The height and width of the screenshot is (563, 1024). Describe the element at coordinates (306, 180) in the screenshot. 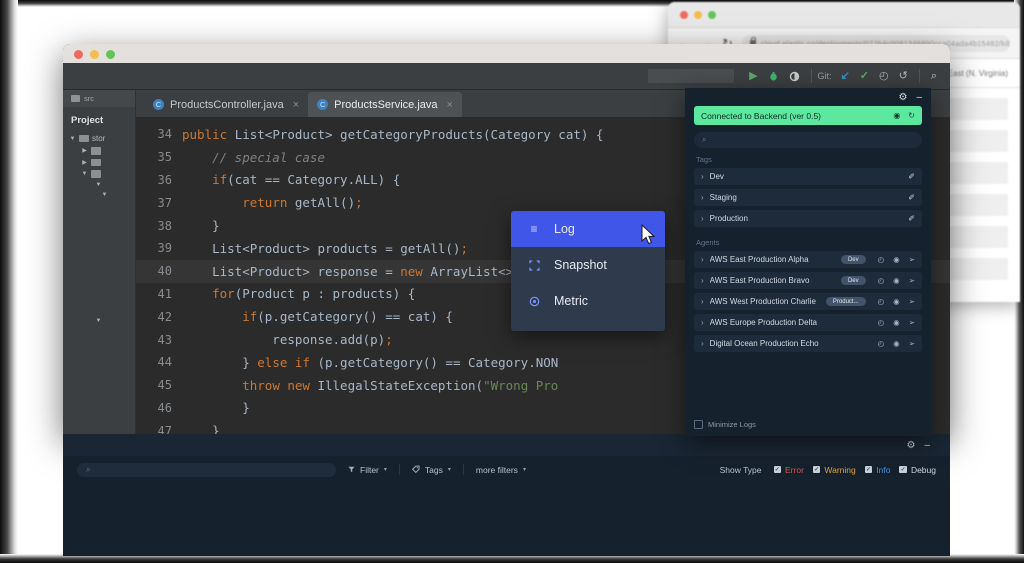

I see `code-text: if(cat == Category.ALL) {` at that location.